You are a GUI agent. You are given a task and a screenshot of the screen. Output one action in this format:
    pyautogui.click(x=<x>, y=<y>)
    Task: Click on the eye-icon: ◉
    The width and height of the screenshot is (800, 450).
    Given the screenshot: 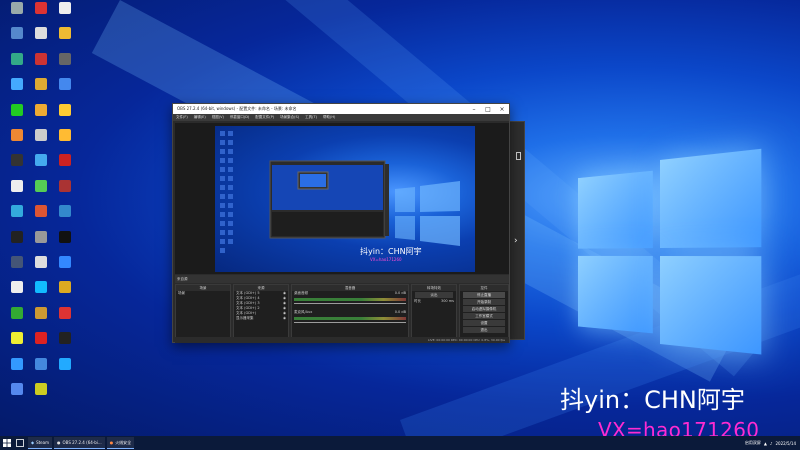 What is the action you would take?
    pyautogui.click(x=284, y=318)
    